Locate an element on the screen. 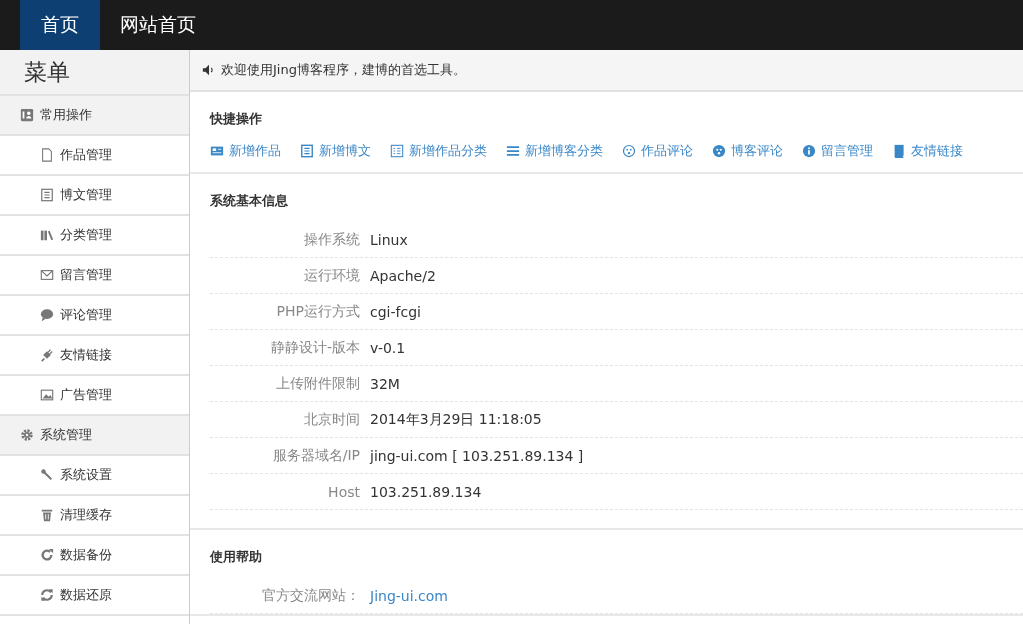 This screenshot has width=1023, height=624. sidebar-item: 系统设置 is located at coordinates (94, 476).